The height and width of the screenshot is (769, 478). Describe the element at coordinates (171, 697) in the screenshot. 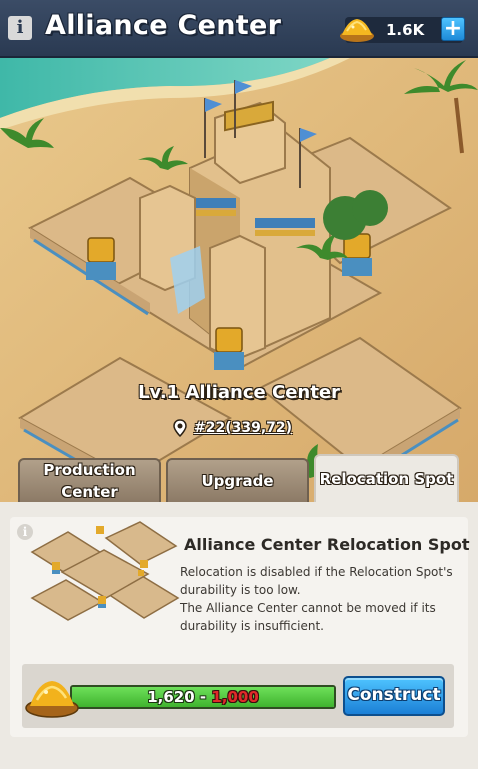

I see `cost-current: 1,620` at that location.